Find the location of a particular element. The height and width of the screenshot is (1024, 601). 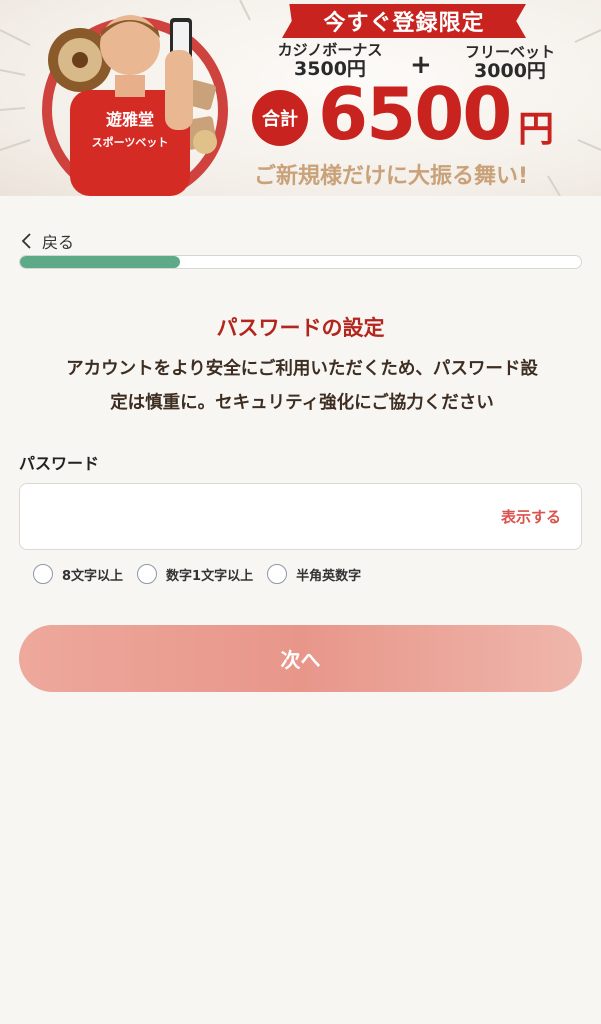

next-button-label: 次へ is located at coordinates (300, 660).